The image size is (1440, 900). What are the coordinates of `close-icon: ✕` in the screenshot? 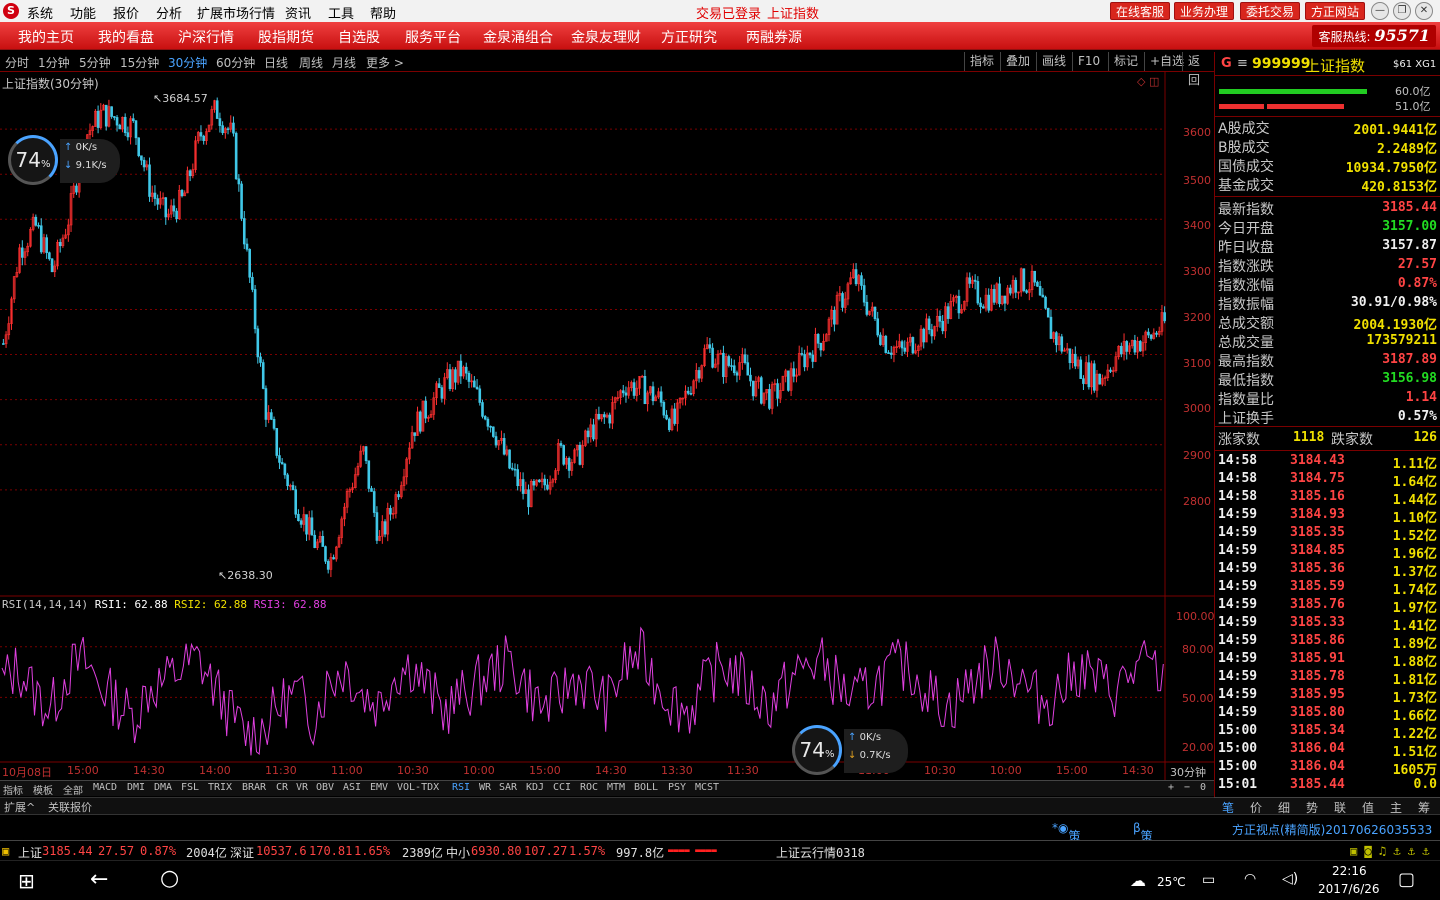 It's located at (1424, 11).